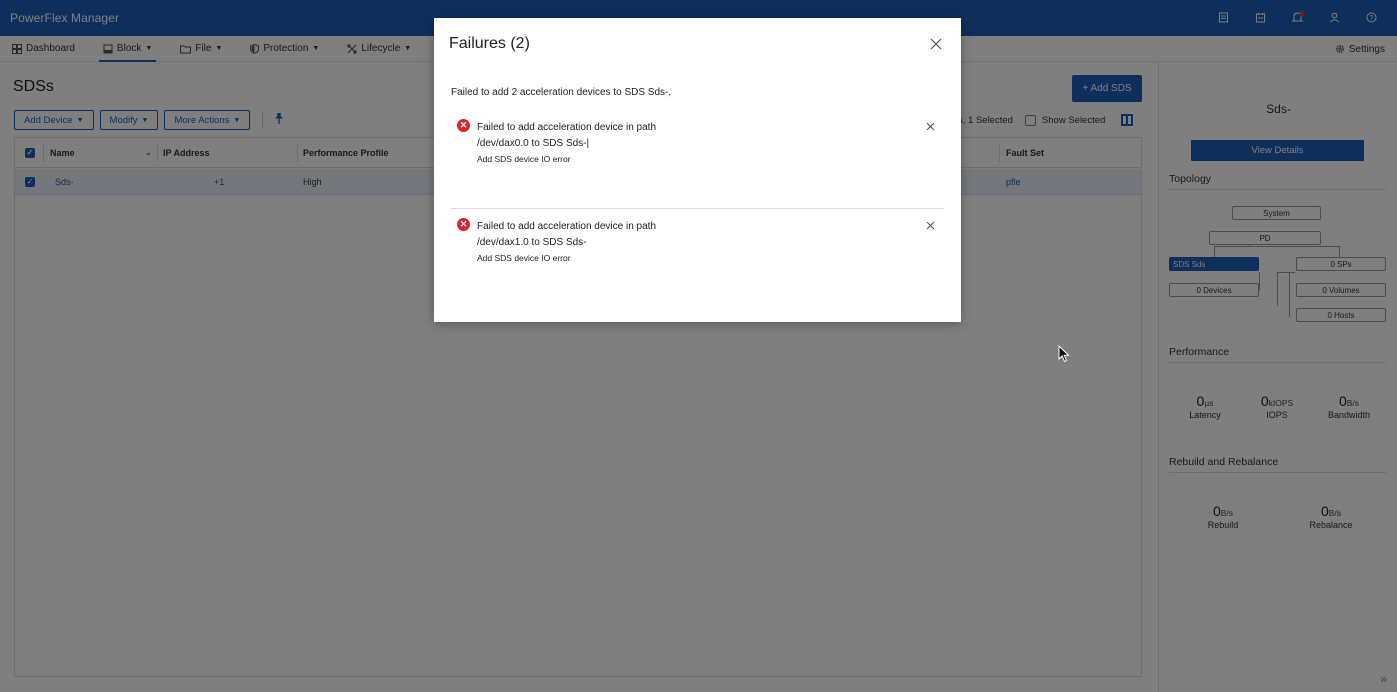 This screenshot has width=1397, height=692. What do you see at coordinates (489, 43) in the screenshot?
I see `dialog-title: Failures (2)` at bounding box center [489, 43].